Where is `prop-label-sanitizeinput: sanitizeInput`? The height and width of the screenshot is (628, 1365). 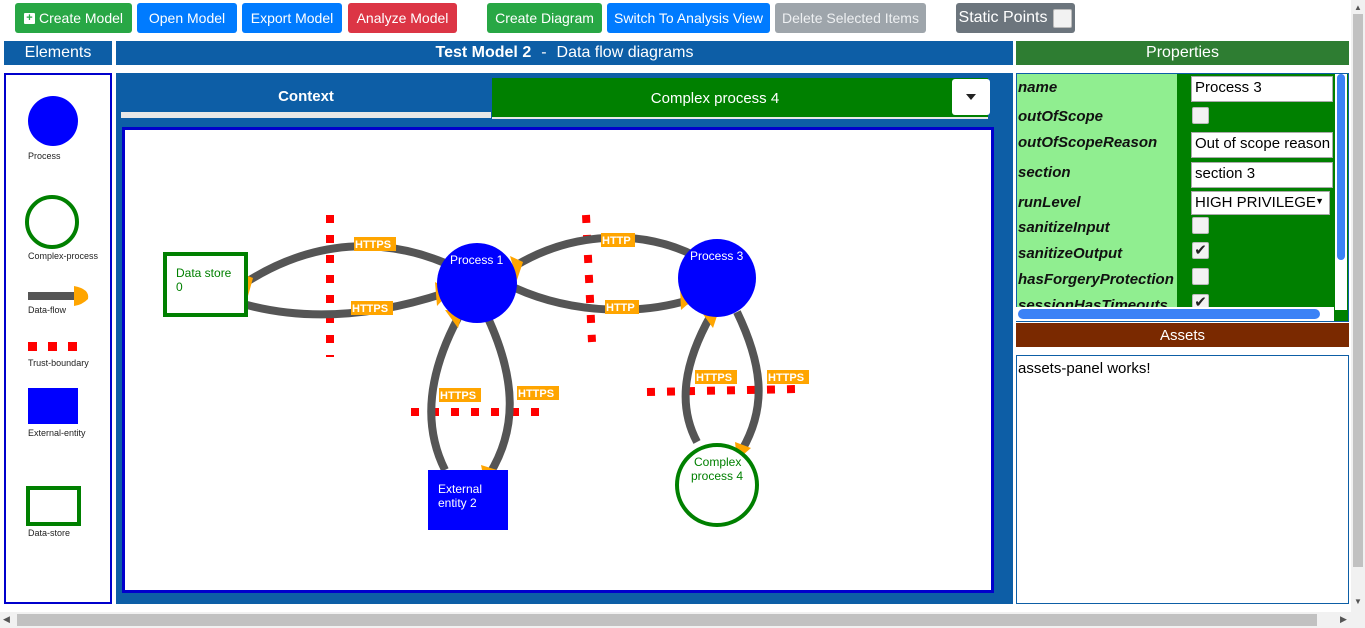 prop-label-sanitizeinput: sanitizeInput is located at coordinates (1064, 227).